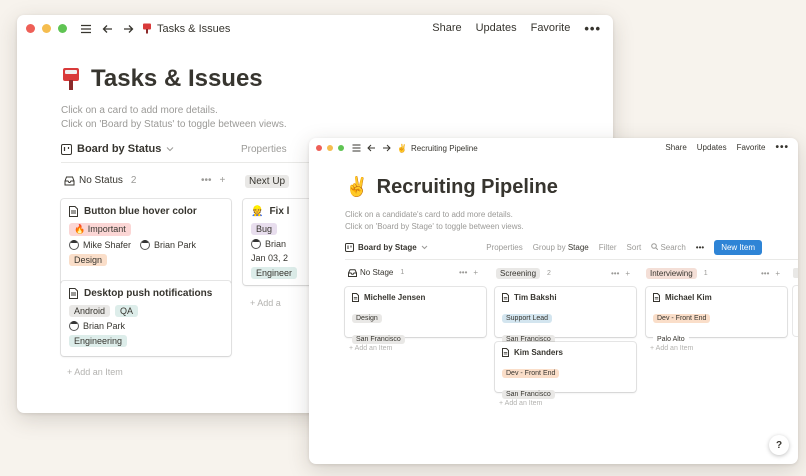 This screenshot has height=476, width=806. I want to click on mailbox-icon, so click(147, 28).